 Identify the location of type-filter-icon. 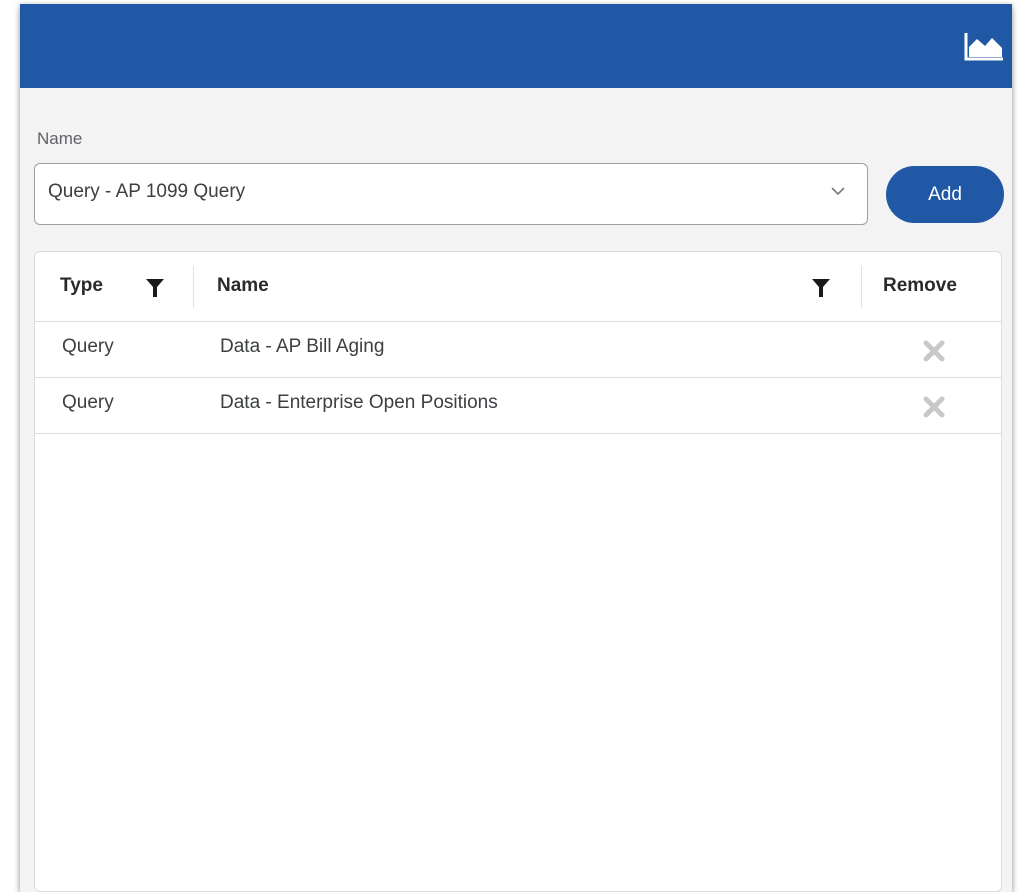
(155, 288).